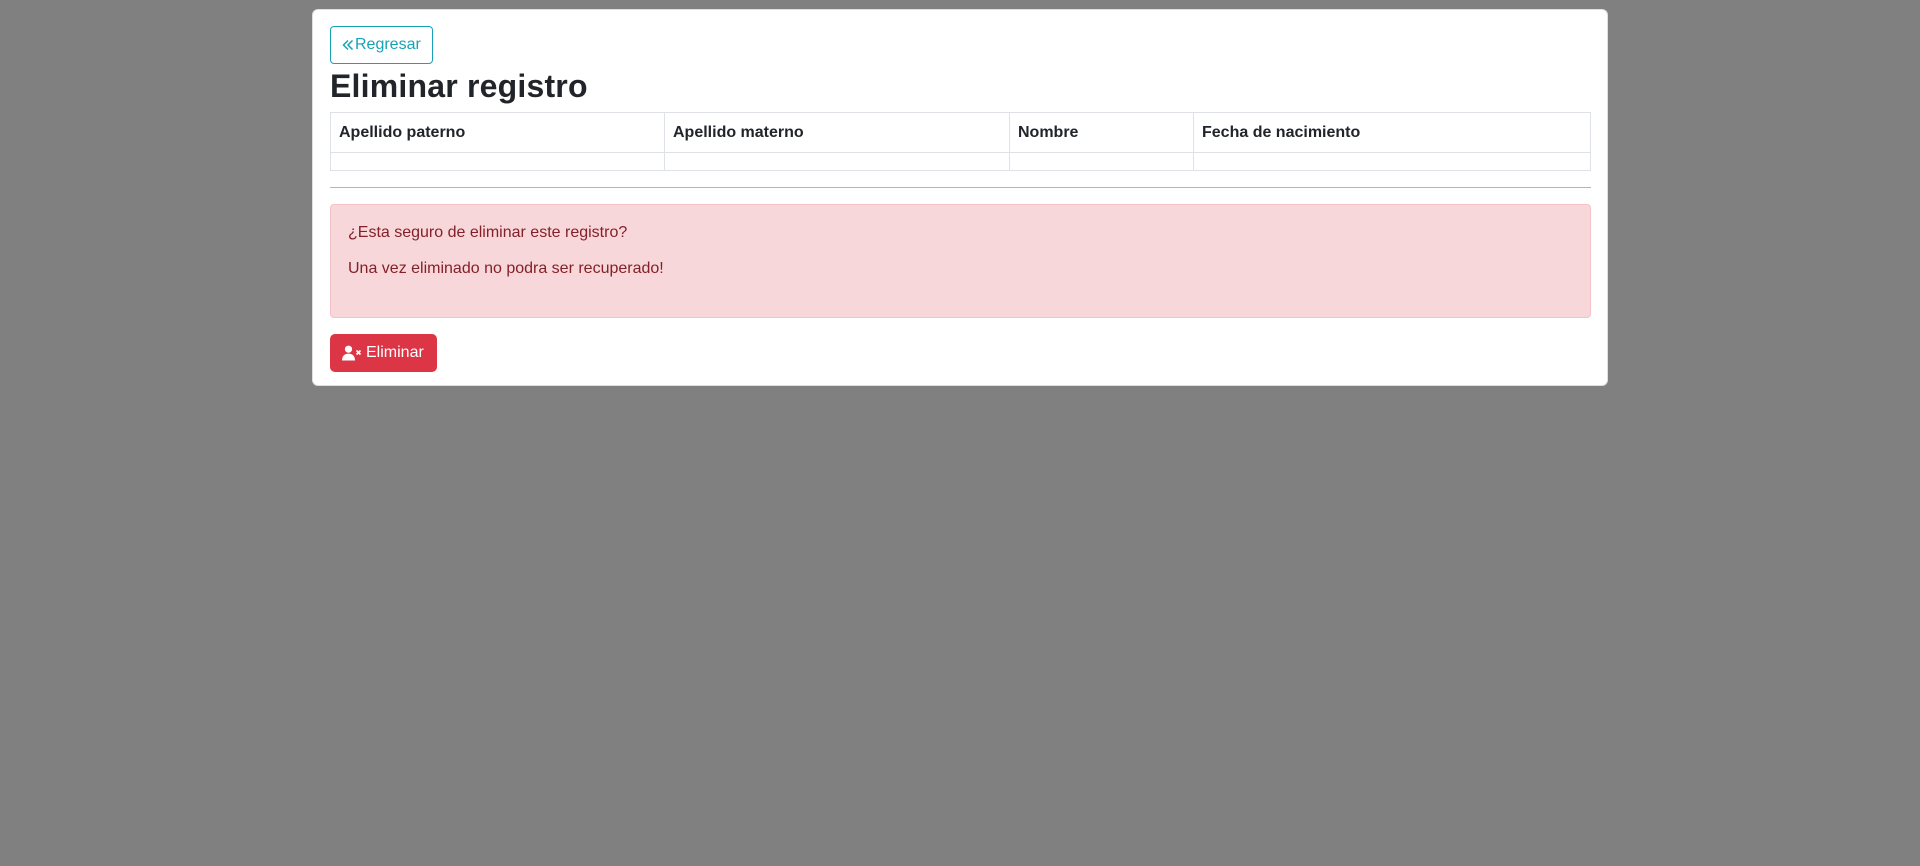  What do you see at coordinates (352, 353) in the screenshot?
I see `user-delete-icon` at bounding box center [352, 353].